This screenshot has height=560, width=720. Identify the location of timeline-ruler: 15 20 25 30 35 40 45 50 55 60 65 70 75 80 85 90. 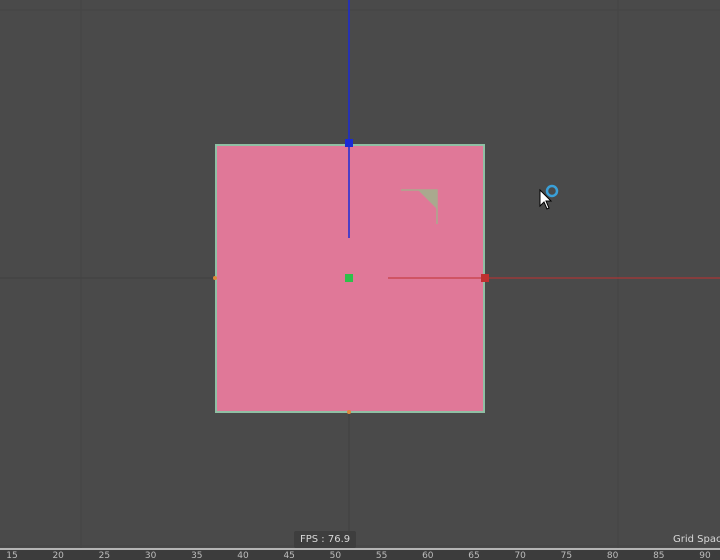
(360, 554).